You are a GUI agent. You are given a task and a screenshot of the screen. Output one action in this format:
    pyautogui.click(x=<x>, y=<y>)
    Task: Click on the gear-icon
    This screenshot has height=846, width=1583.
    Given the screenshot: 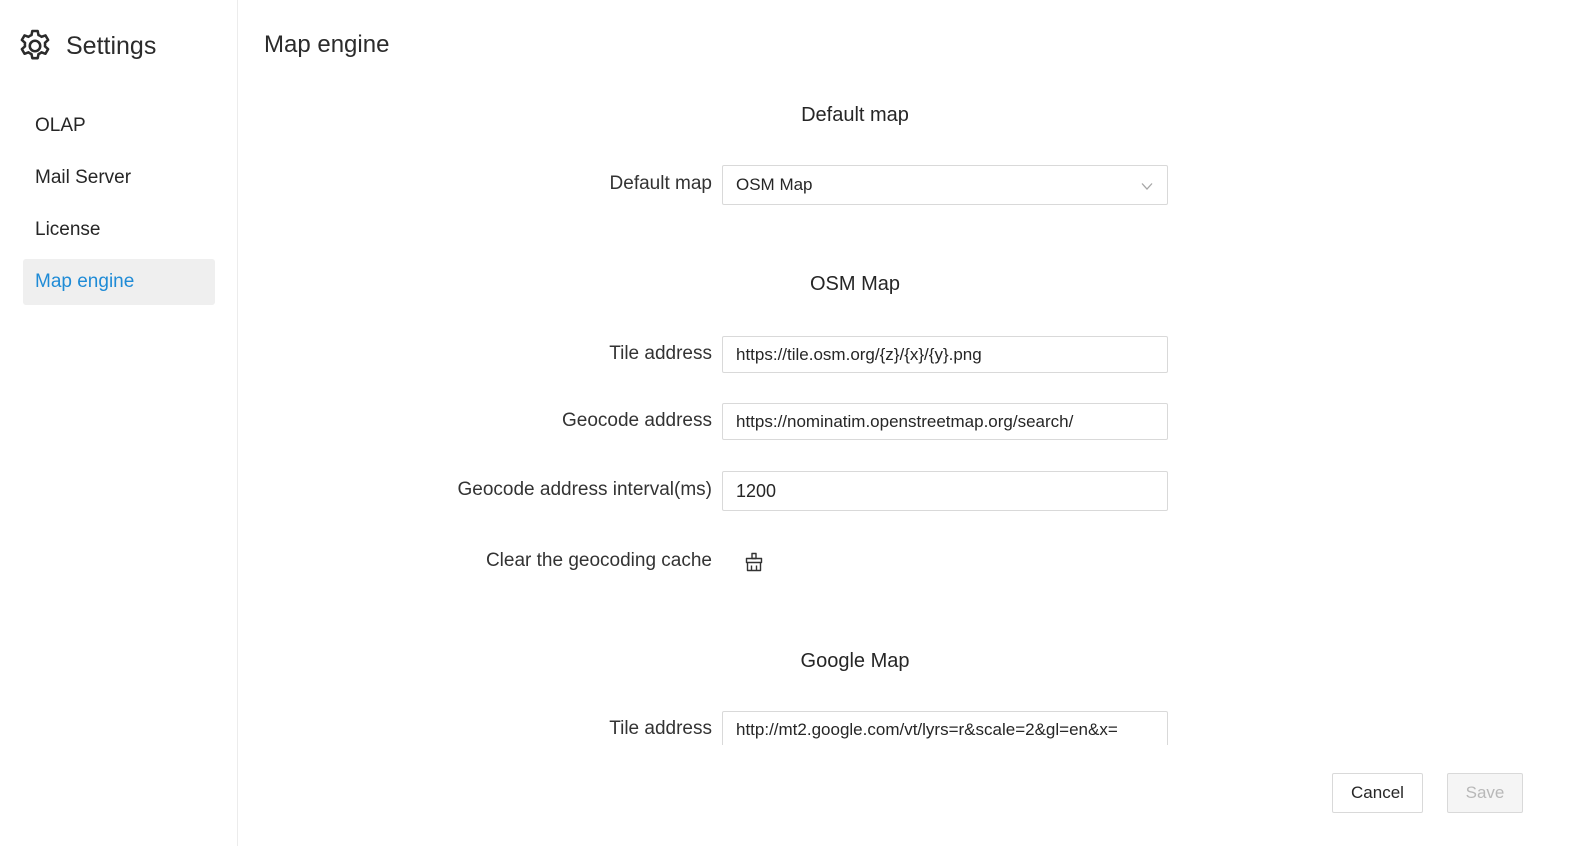 What is the action you would take?
    pyautogui.click(x=35, y=46)
    